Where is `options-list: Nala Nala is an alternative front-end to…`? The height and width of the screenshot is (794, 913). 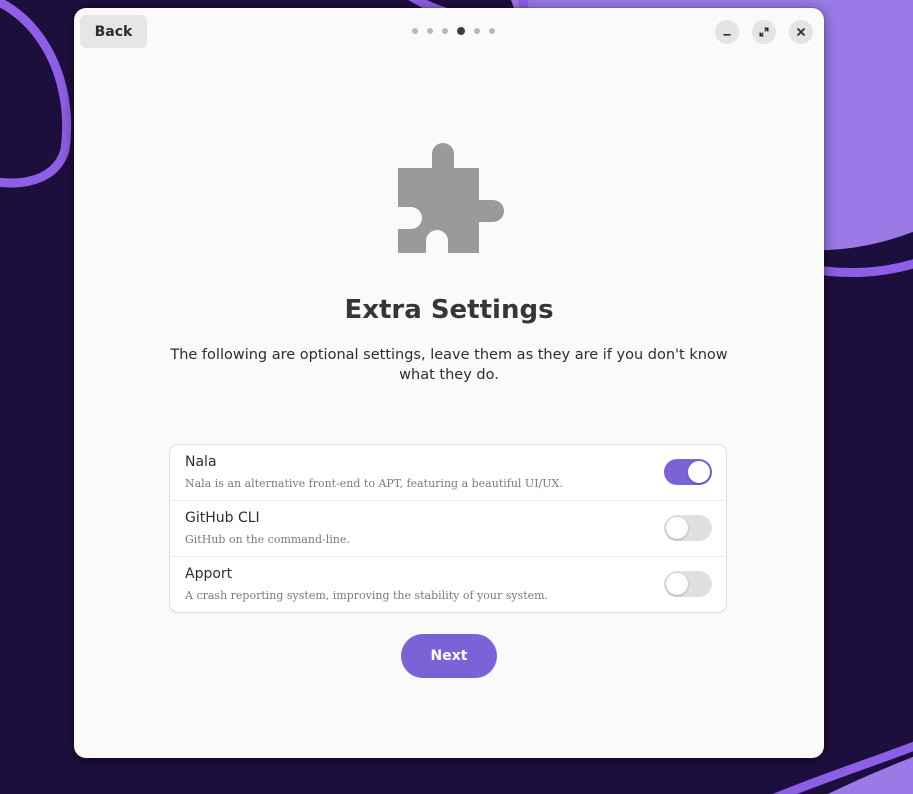 options-list: Nala Nala is an alternative front-end to… is located at coordinates (448, 528).